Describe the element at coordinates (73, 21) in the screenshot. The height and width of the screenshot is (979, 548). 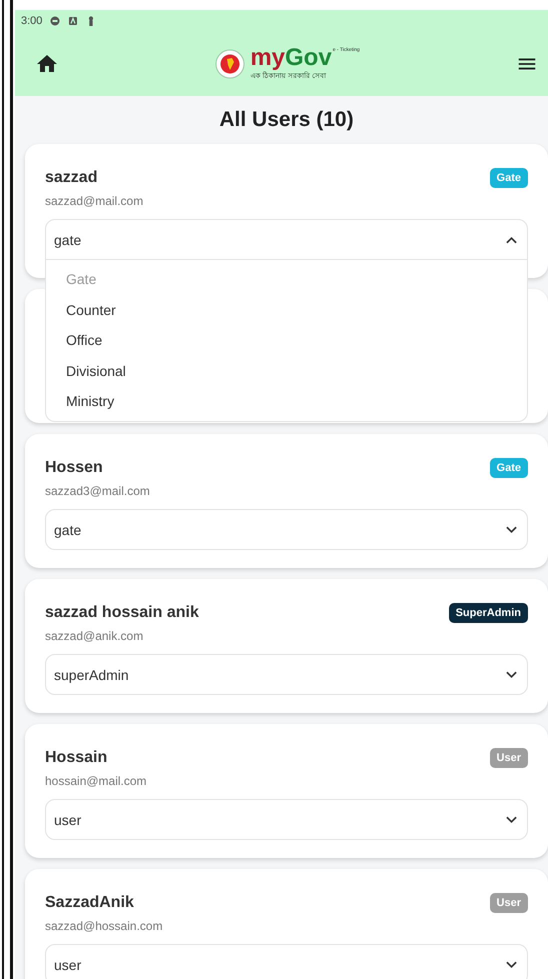
I see `app-icon` at that location.